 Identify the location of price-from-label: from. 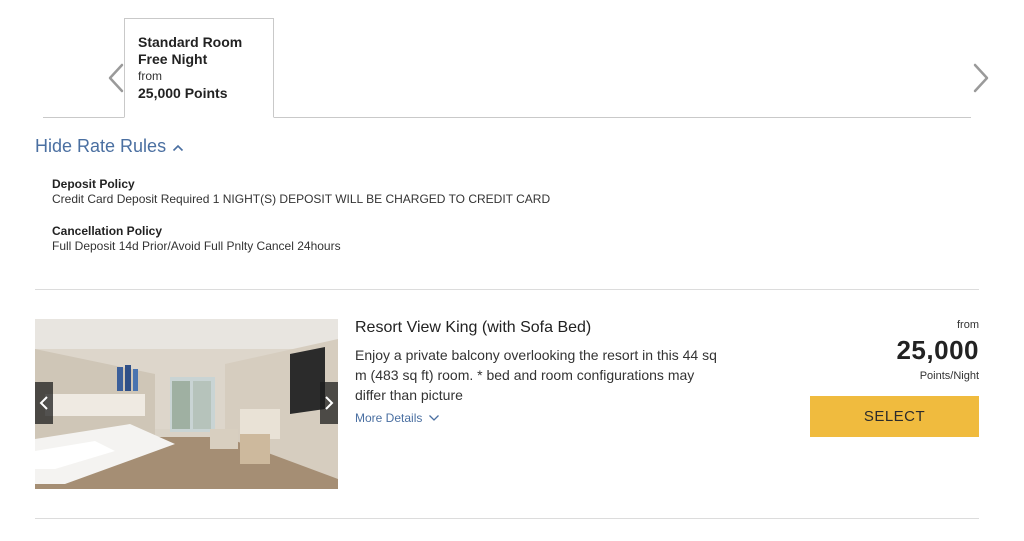
(968, 325).